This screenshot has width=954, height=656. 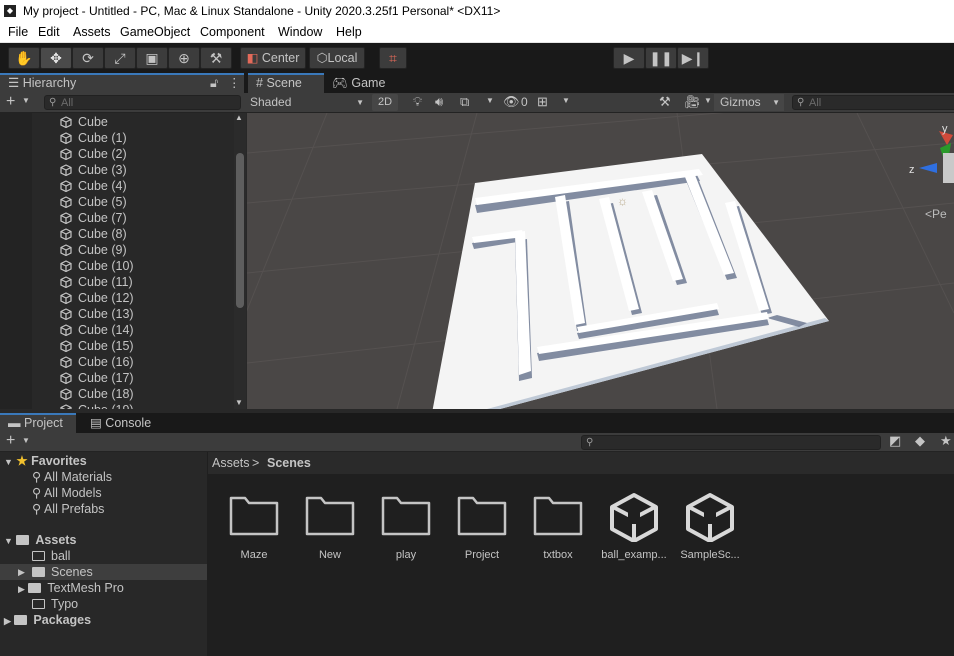 I want to click on scroll-up-icon: ▲, so click(x=239, y=117).